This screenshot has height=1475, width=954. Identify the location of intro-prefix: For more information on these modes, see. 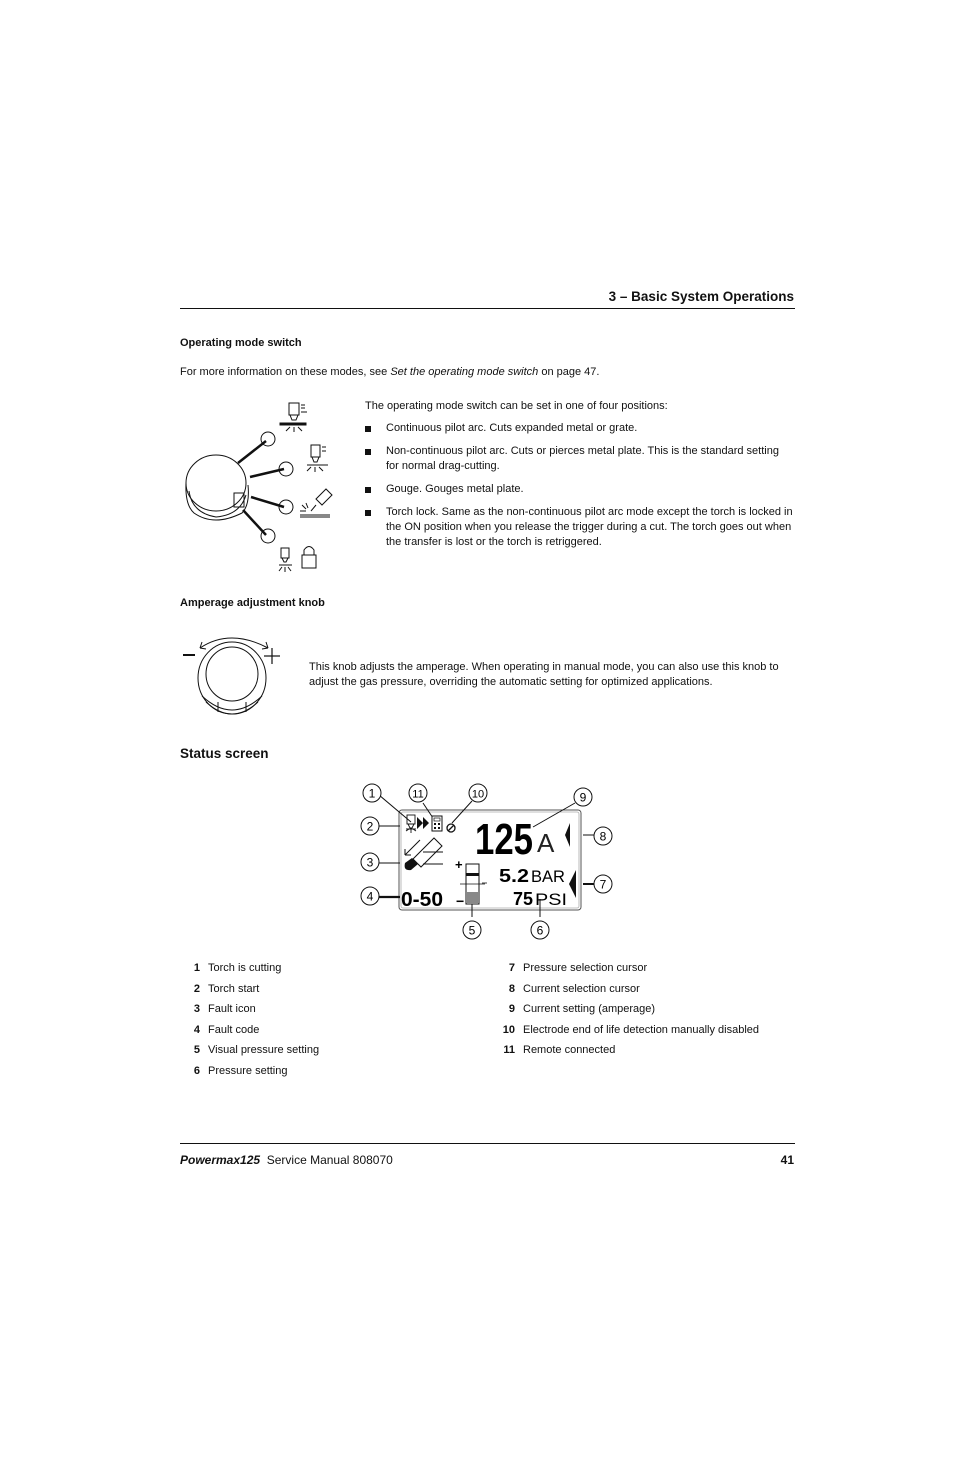
(285, 372).